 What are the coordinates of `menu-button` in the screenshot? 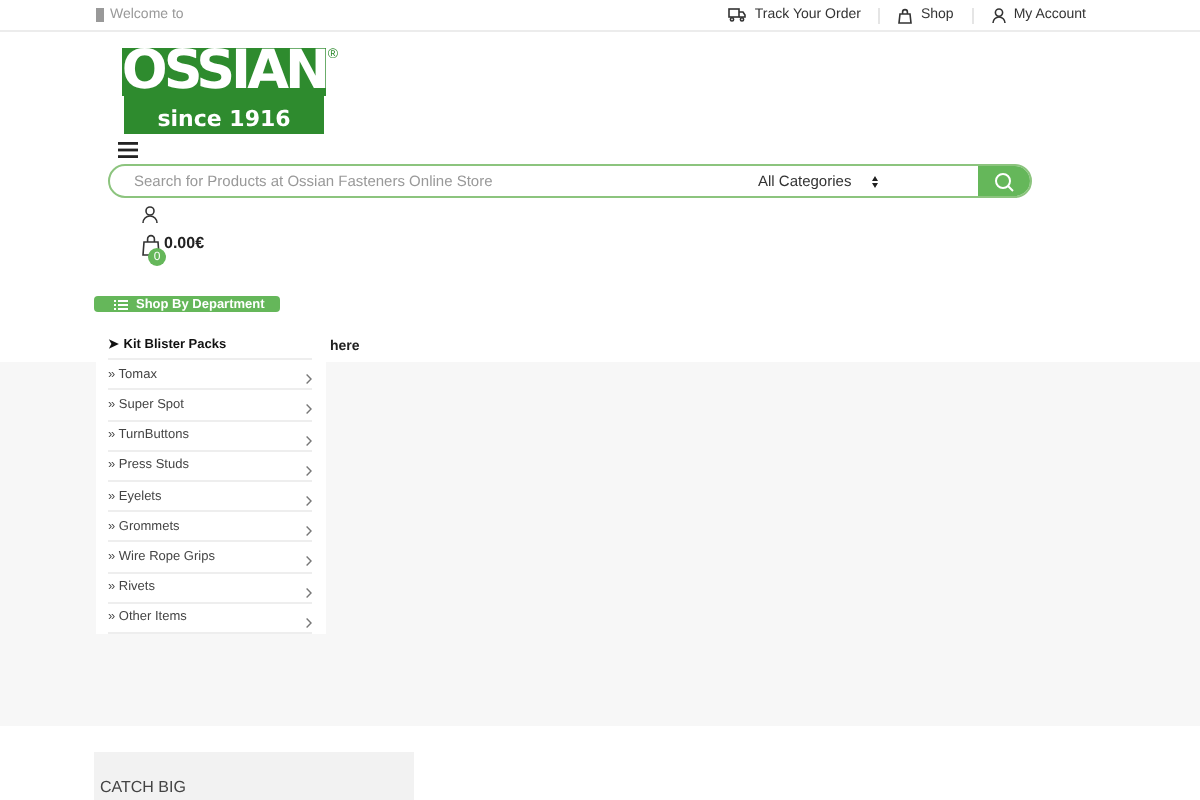 It's located at (128, 150).